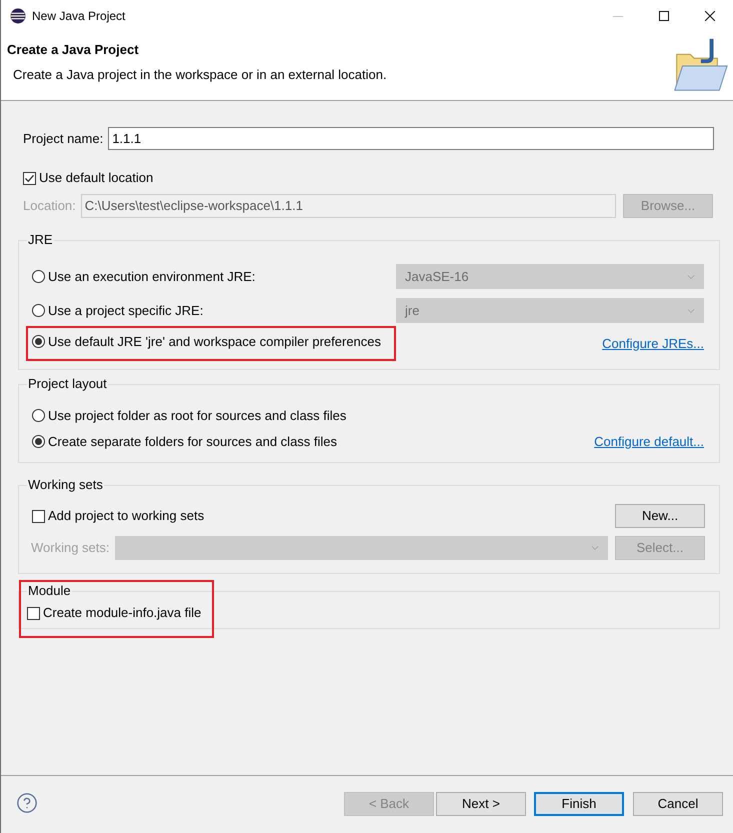 Image resolution: width=733 pixels, height=833 pixels. I want to click on group-label: Working sets, so click(65, 485).